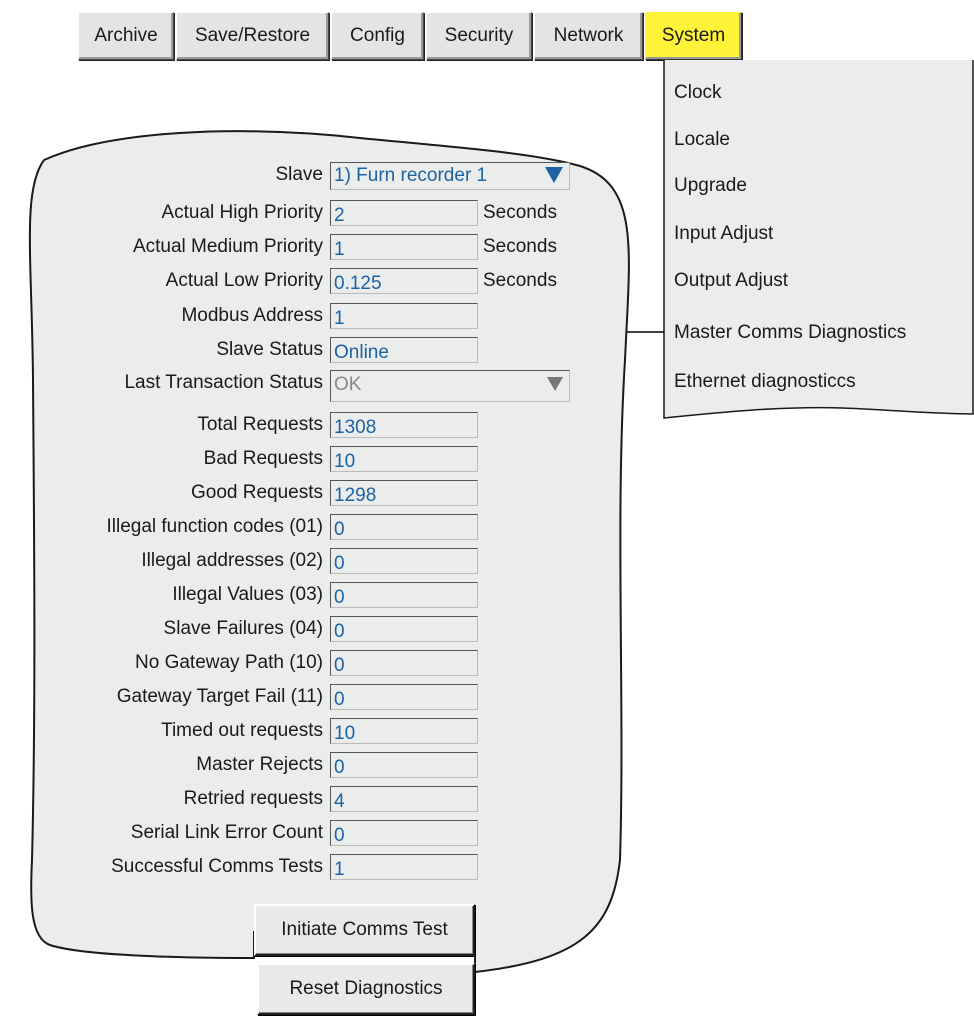 Image resolution: width=974 pixels, height=1019 pixels. Describe the element at coordinates (247, 594) in the screenshot. I see `illegal-values-label: Illegal Values (03)` at that location.